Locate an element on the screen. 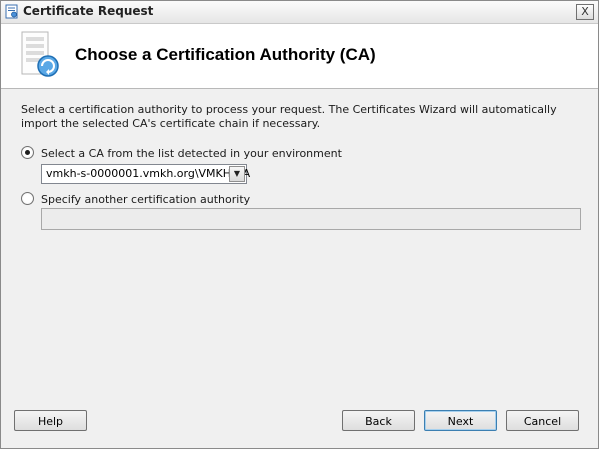  ca-select-value: vmkh-s-0000001.vmkh.org\VMKH-CA is located at coordinates (148, 173).